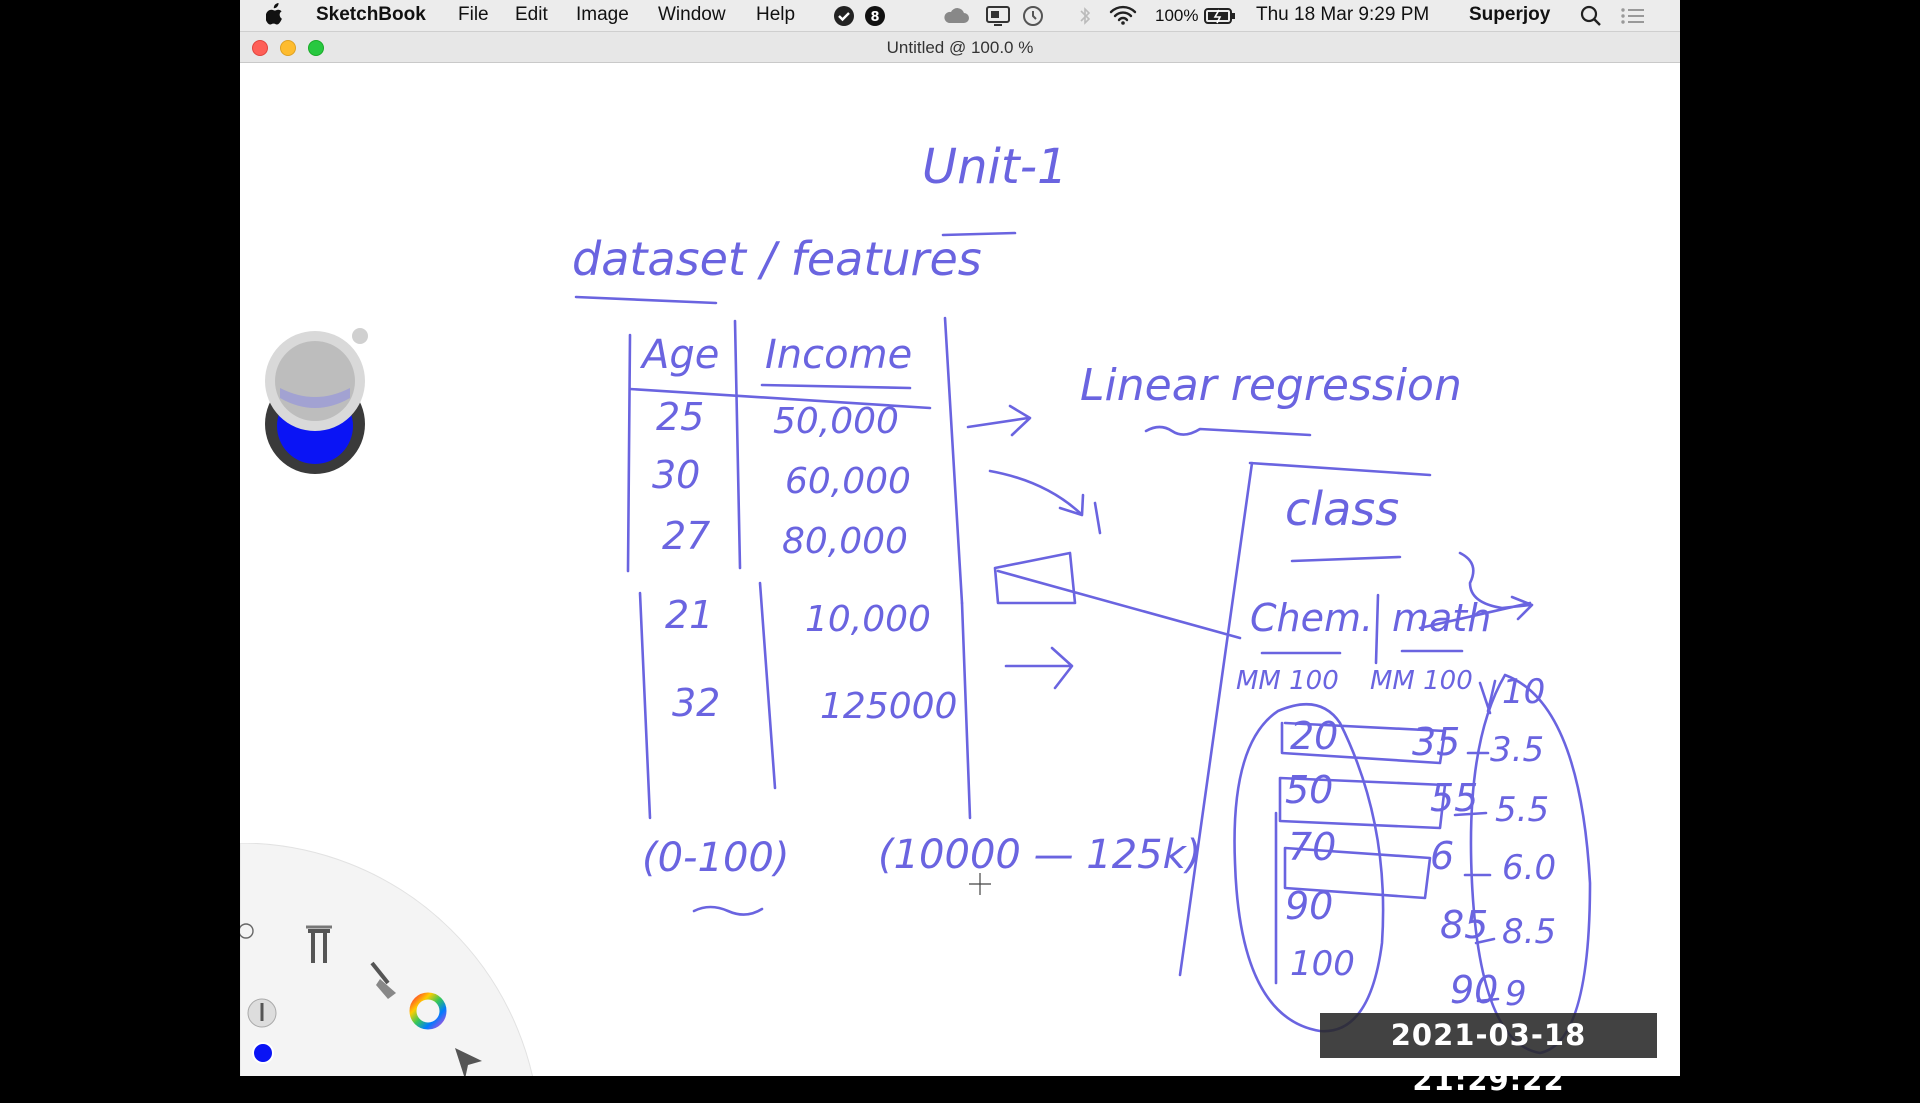 The height and width of the screenshot is (1103, 1920). Describe the element at coordinates (1474, 990) in the screenshot. I see `math-mark: 90` at that location.